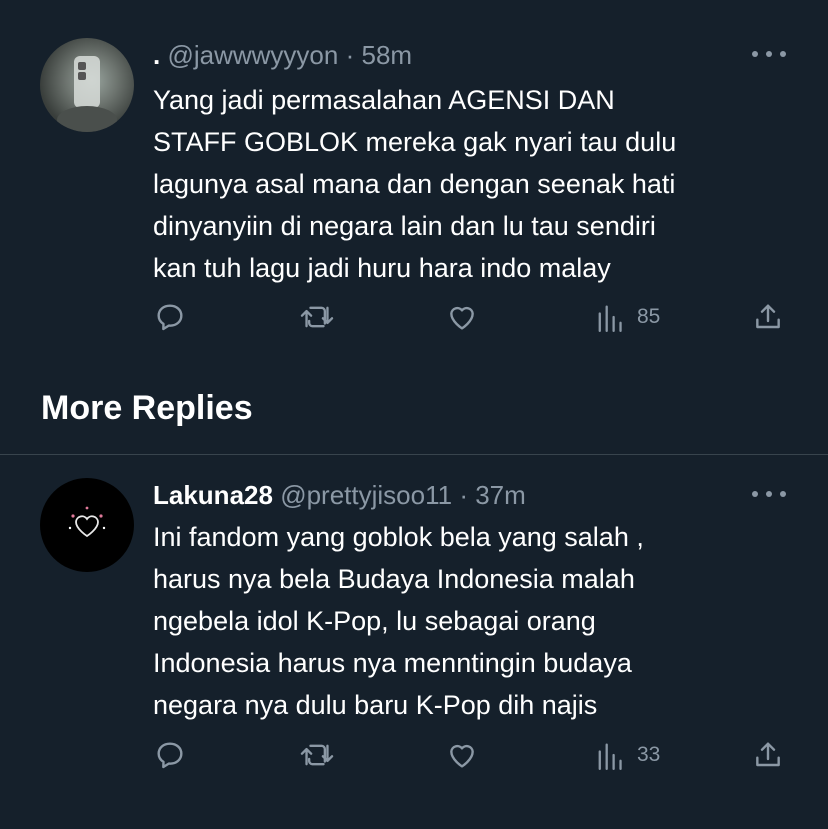  What do you see at coordinates (414, 317) in the screenshot?
I see `tweet-actions: 85` at bounding box center [414, 317].